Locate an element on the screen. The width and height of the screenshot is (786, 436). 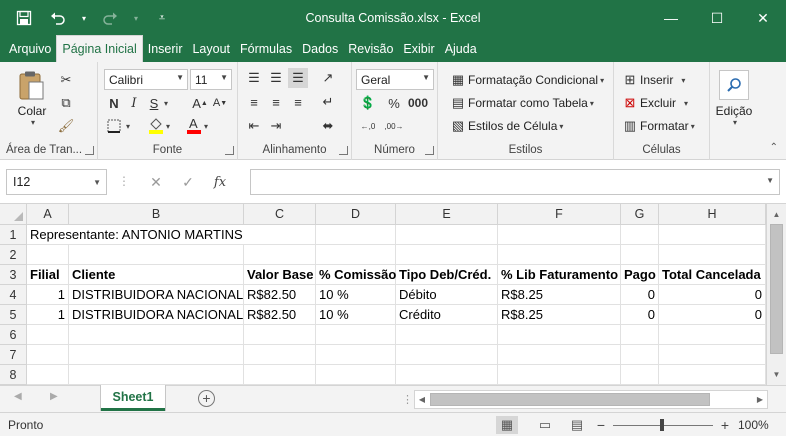
column-header-b: B is located at coordinates (156, 214).